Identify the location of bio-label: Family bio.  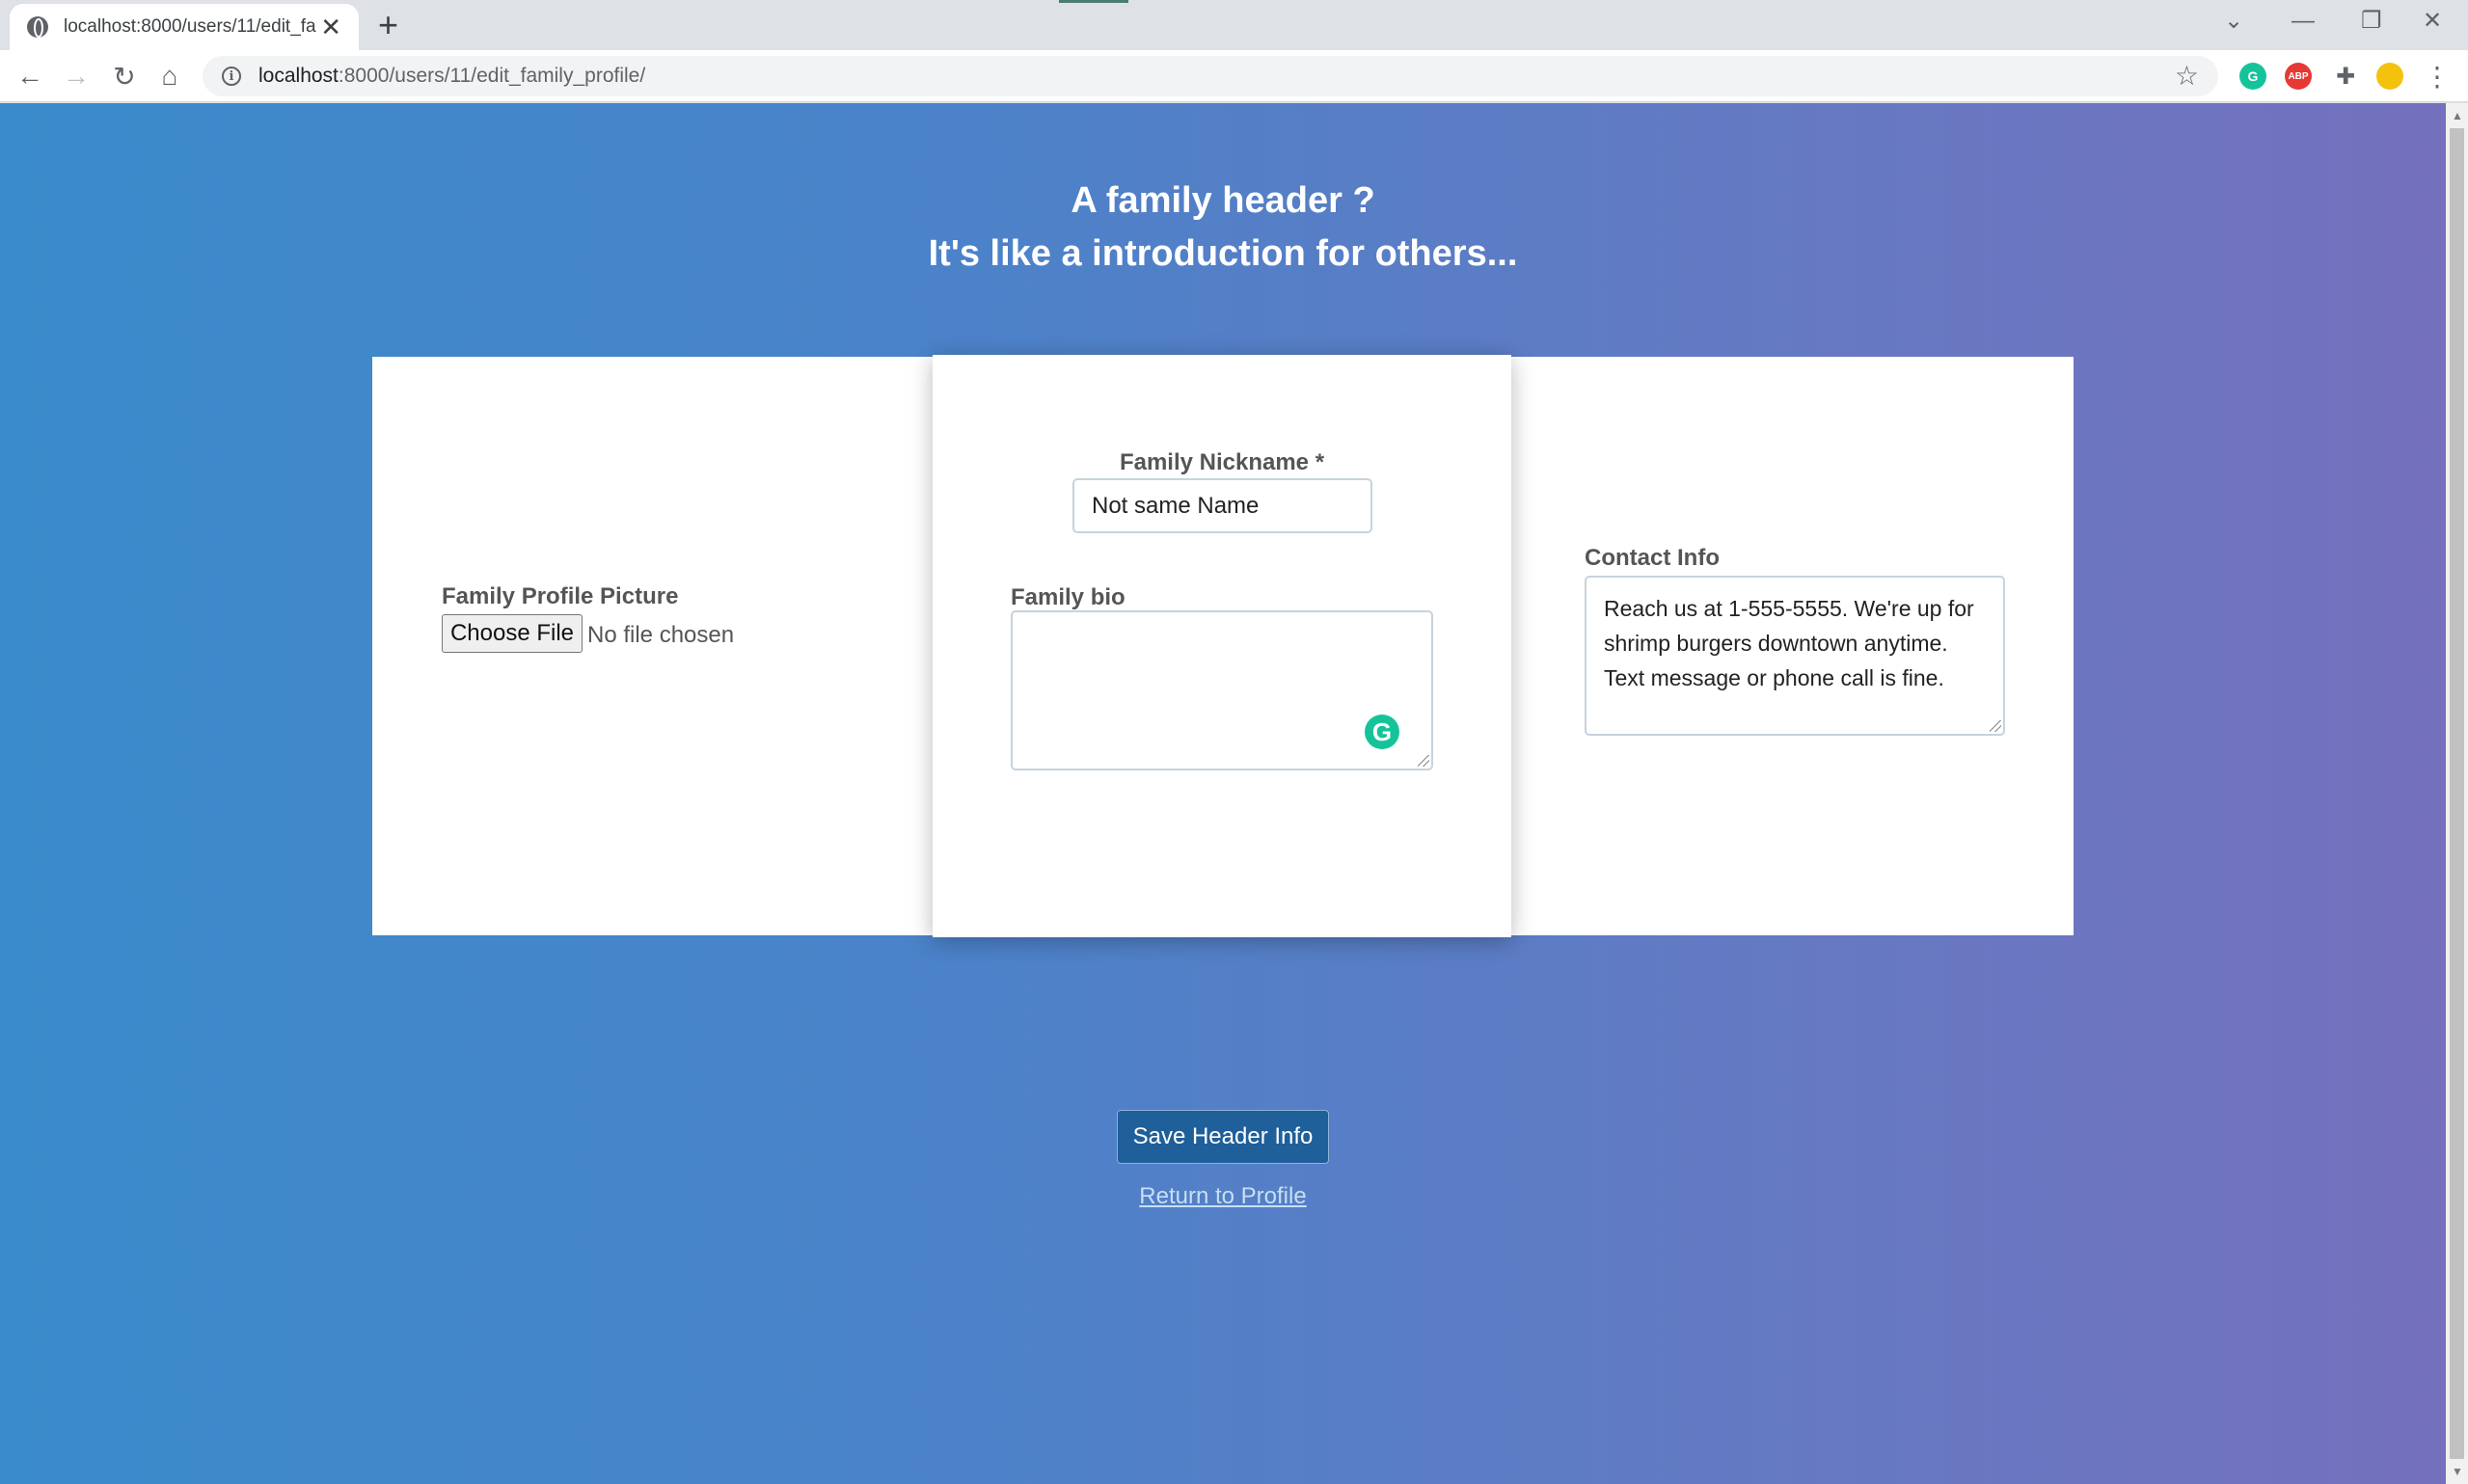
(1068, 597).